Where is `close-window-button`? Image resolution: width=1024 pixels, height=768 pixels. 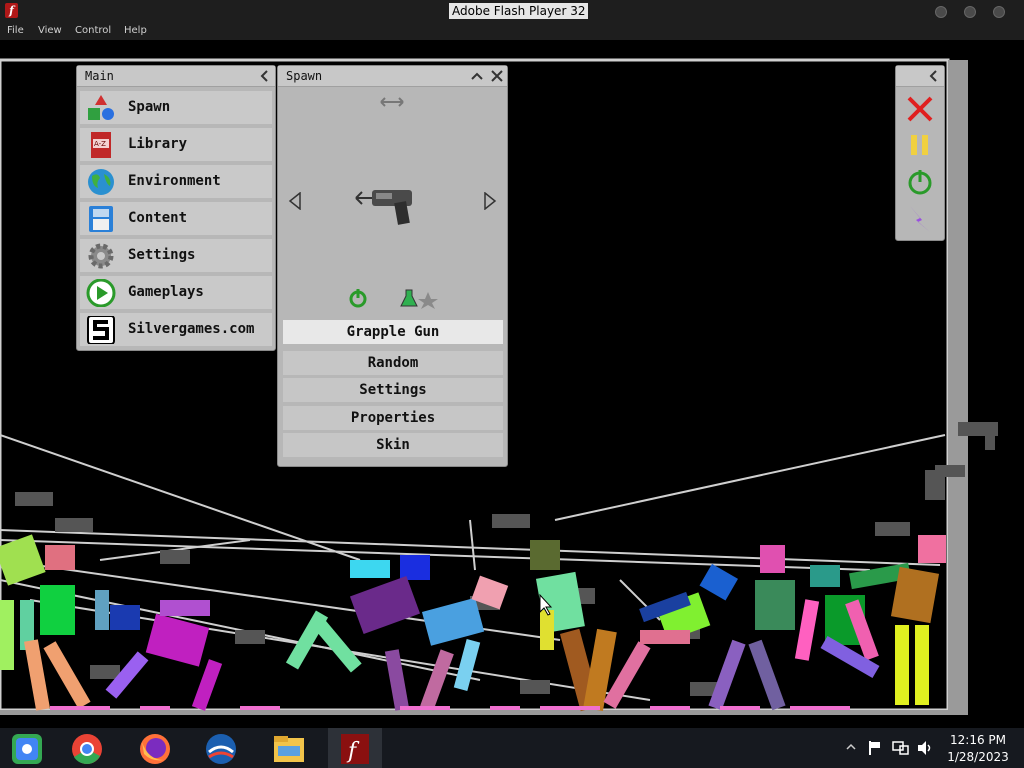
close-window-button is located at coordinates (999, 12).